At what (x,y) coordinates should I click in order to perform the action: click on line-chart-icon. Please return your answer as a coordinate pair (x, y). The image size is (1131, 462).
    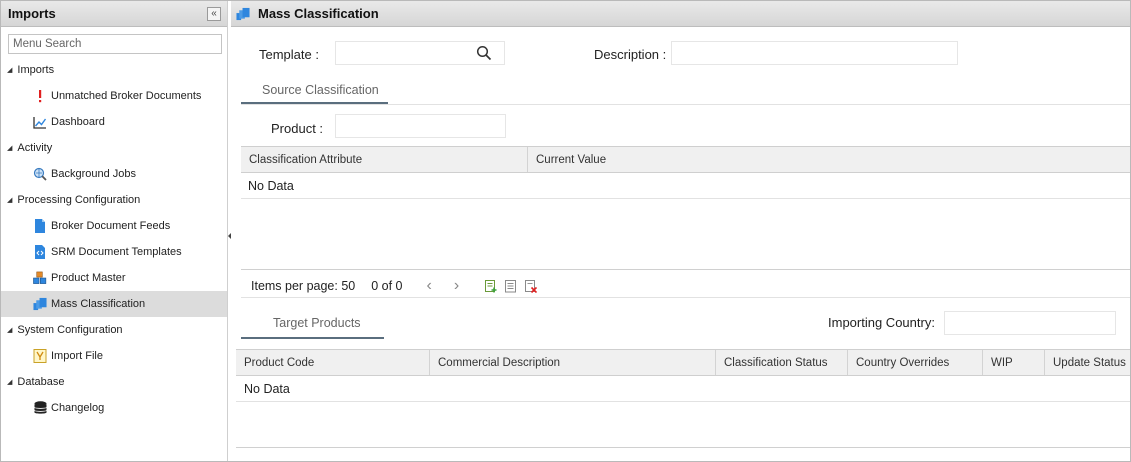
    Looking at the image, I should click on (40, 122).